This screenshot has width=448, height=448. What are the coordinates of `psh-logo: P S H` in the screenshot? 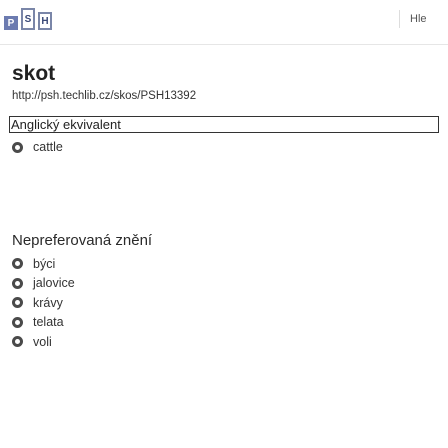 It's located at (29, 19).